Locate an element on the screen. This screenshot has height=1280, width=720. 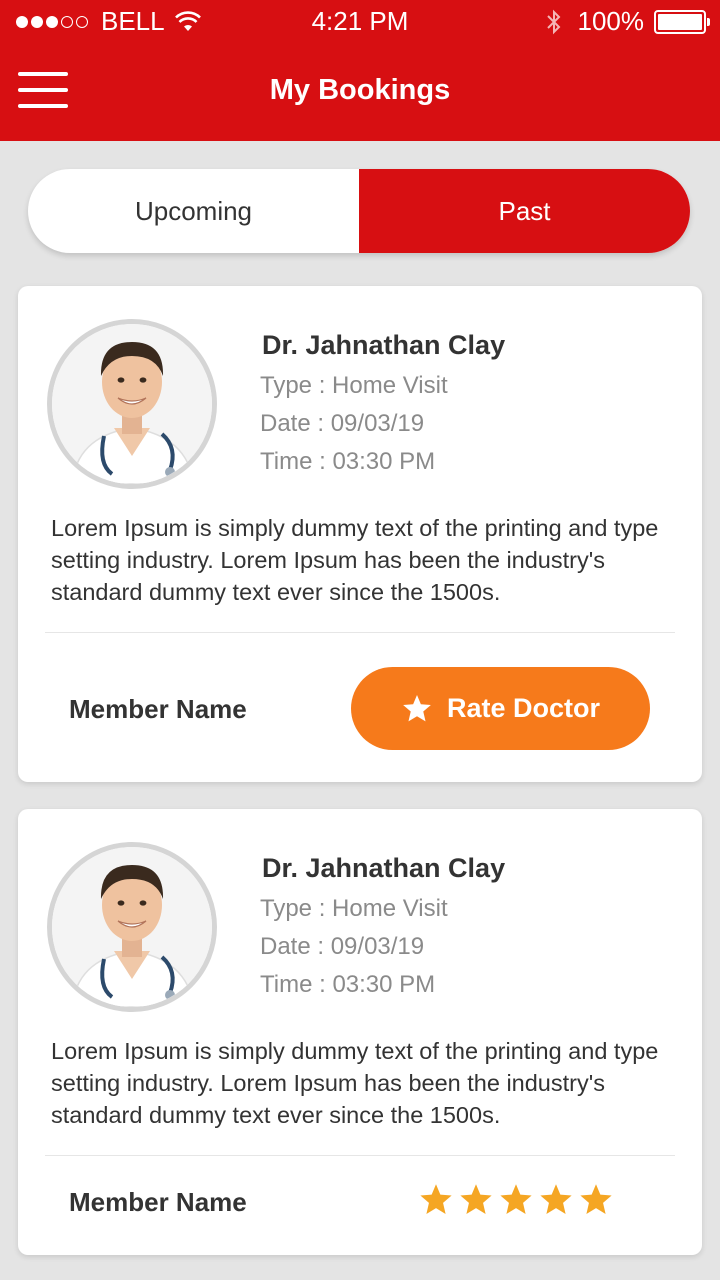
rate-doctor-button: Rate Doctor is located at coordinates (500, 708).